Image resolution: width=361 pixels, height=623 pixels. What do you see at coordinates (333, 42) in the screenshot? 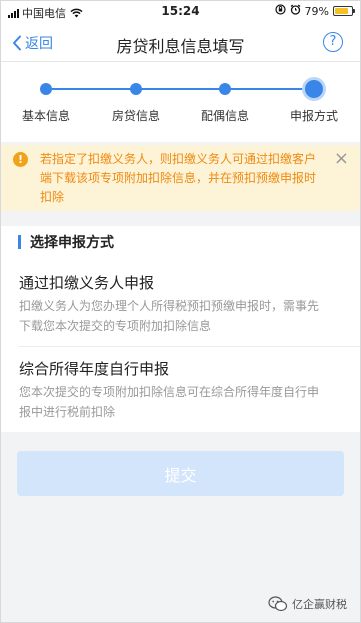
I see `help-icon: ?` at bounding box center [333, 42].